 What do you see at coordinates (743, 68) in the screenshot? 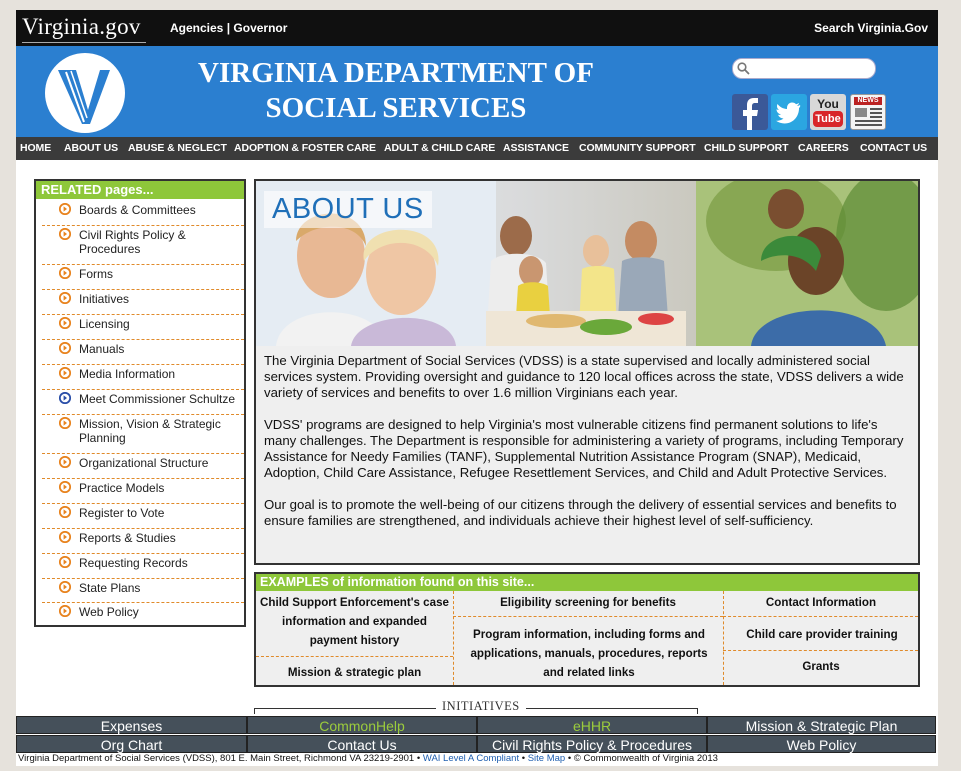
I see `search-icon` at bounding box center [743, 68].